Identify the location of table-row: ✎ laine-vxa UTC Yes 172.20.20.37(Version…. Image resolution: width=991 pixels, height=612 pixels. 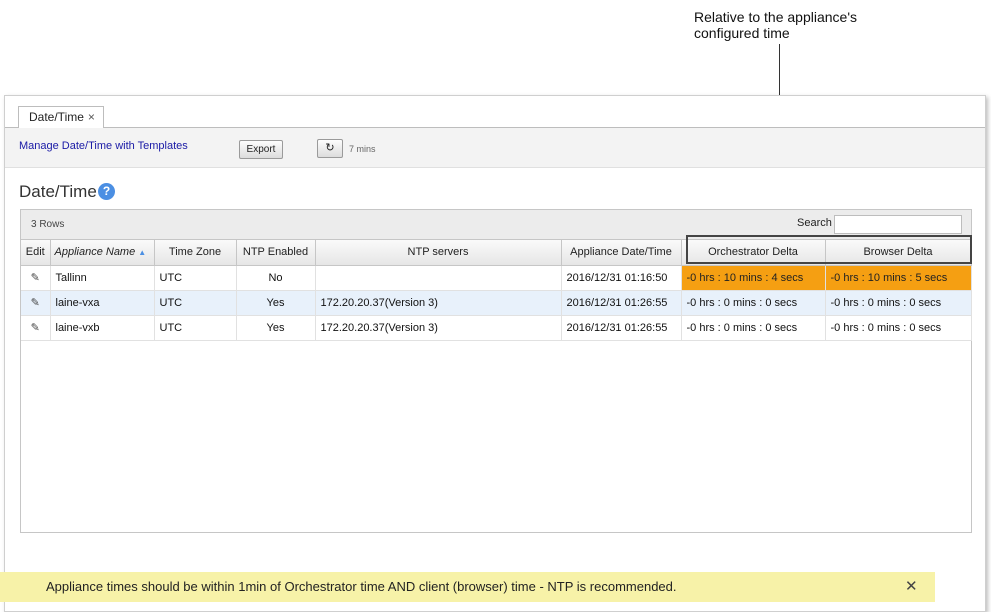
(496, 303).